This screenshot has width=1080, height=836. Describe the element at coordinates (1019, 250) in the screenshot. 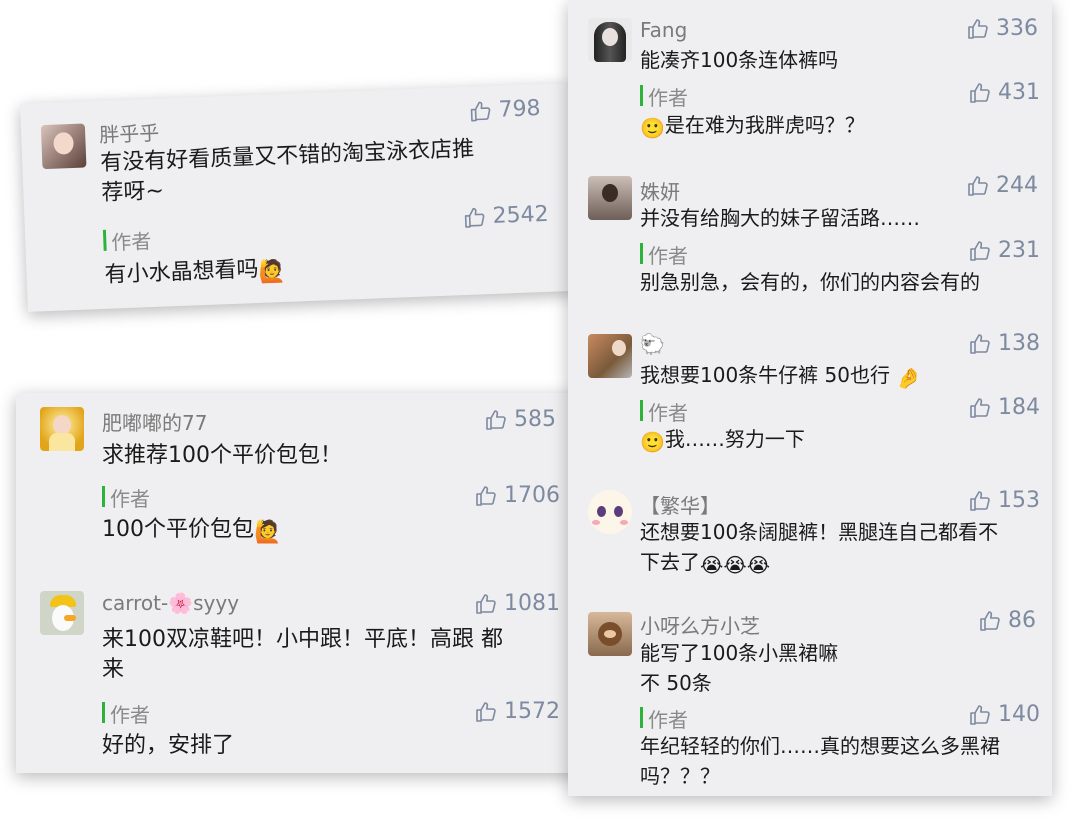

I see `like-count: 231` at that location.